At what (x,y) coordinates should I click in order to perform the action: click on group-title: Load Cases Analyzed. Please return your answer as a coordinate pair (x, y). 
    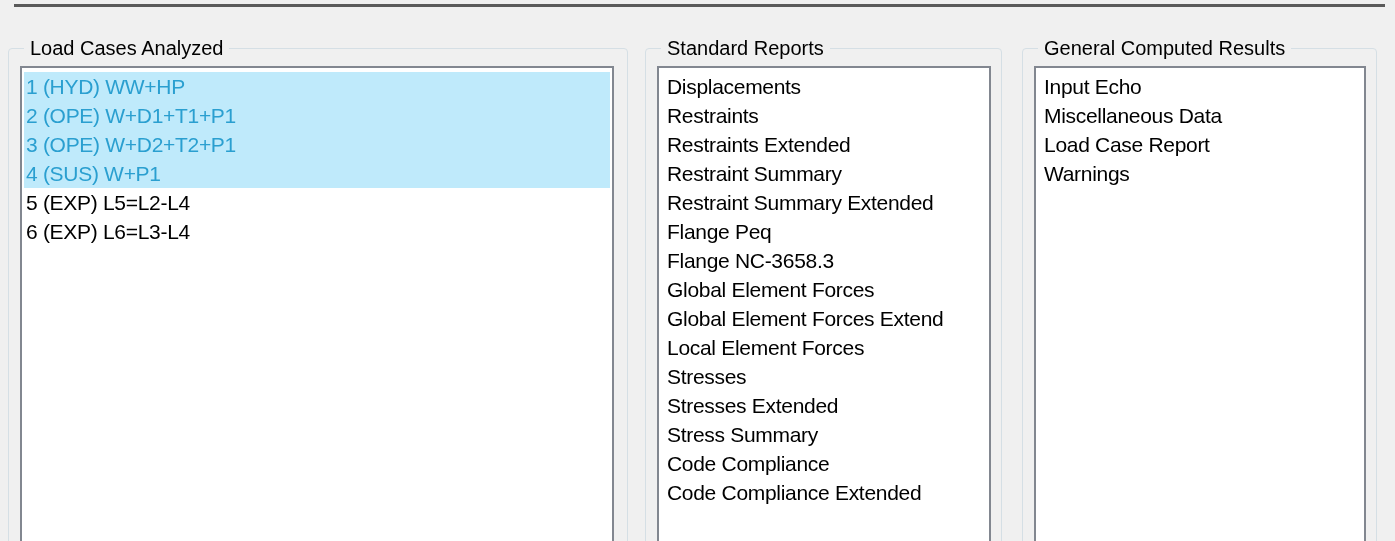
    Looking at the image, I should click on (127, 48).